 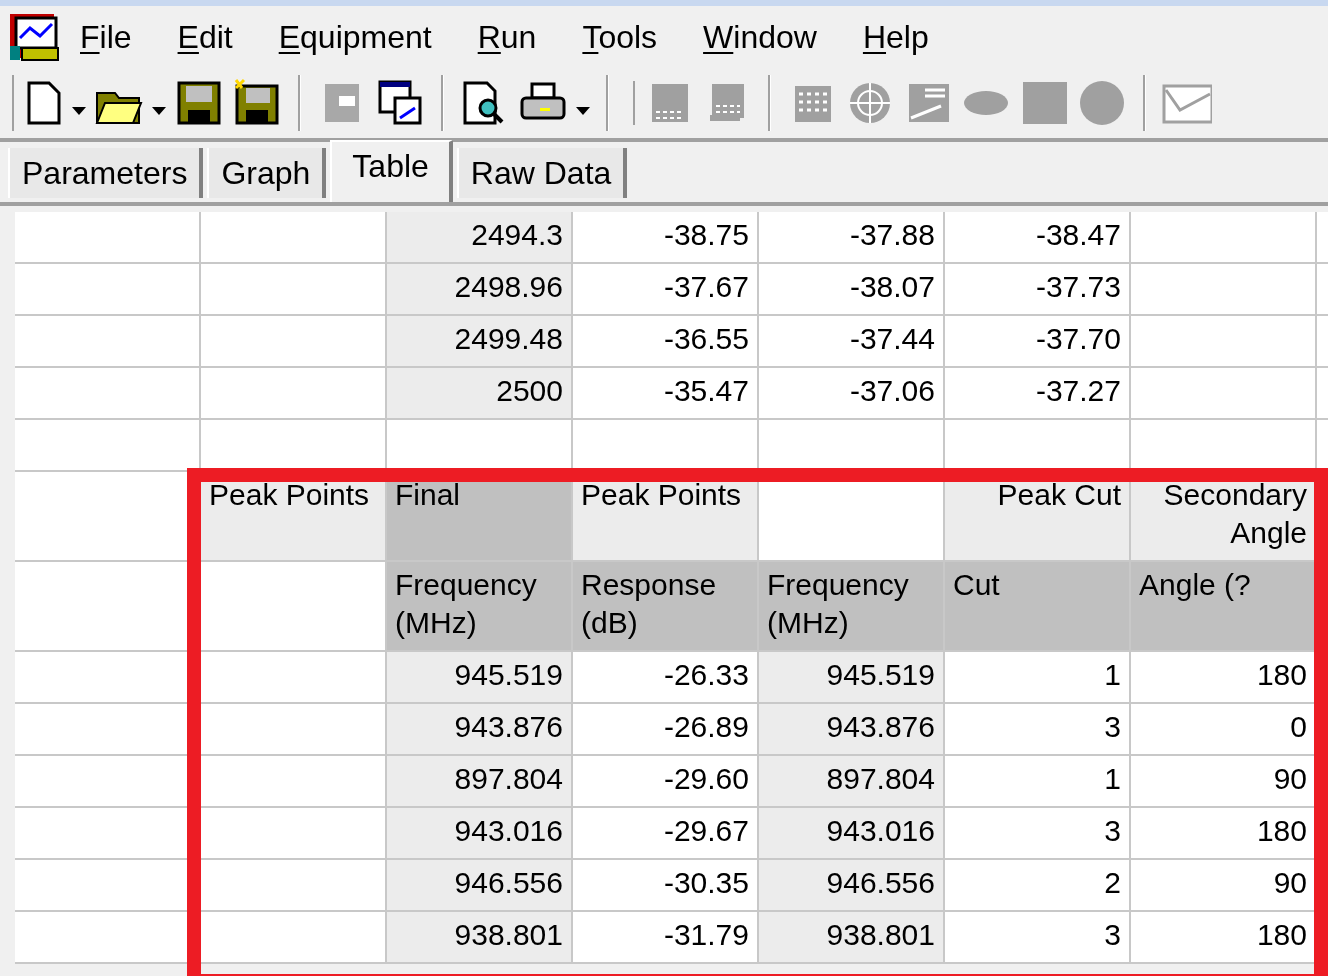 What do you see at coordinates (480, 238) in the screenshot?
I see `table-cell: 2494.3` at bounding box center [480, 238].